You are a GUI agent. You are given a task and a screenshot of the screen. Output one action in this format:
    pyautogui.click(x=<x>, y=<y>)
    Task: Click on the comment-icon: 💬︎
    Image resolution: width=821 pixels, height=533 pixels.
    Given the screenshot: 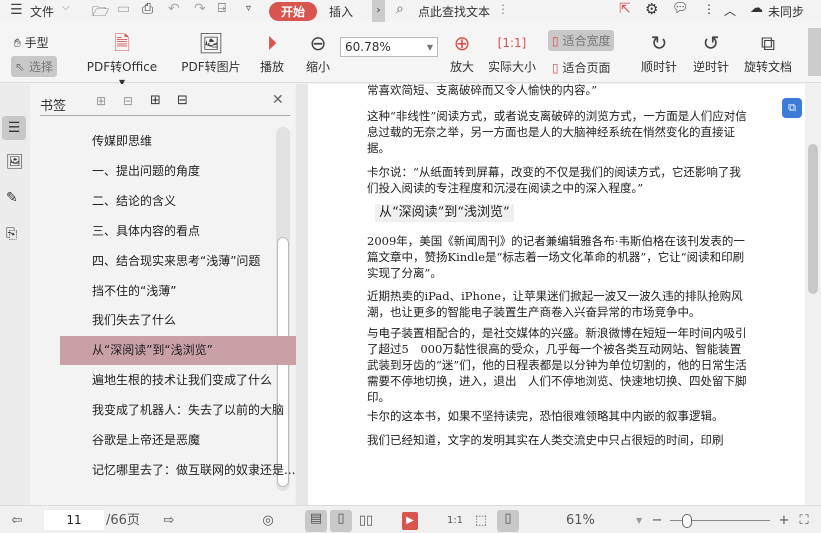 What is the action you would take?
    pyautogui.click(x=680, y=8)
    